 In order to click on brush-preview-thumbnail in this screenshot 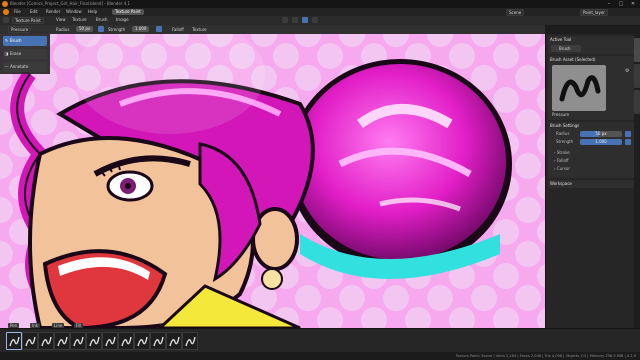, I will do `click(579, 88)`.